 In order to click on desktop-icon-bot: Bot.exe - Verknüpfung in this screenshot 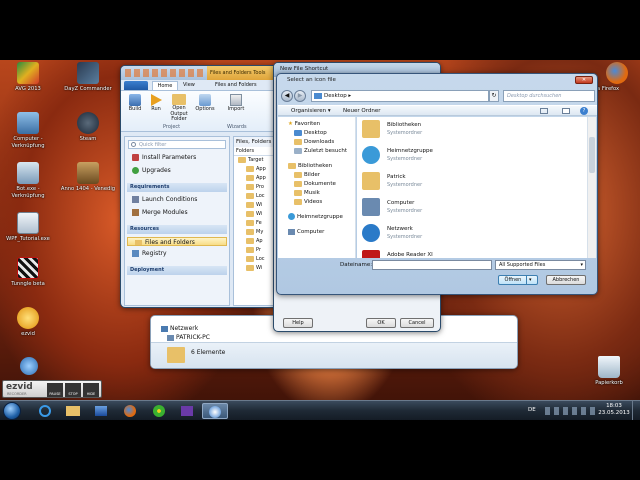, I will do `click(28, 180)`.